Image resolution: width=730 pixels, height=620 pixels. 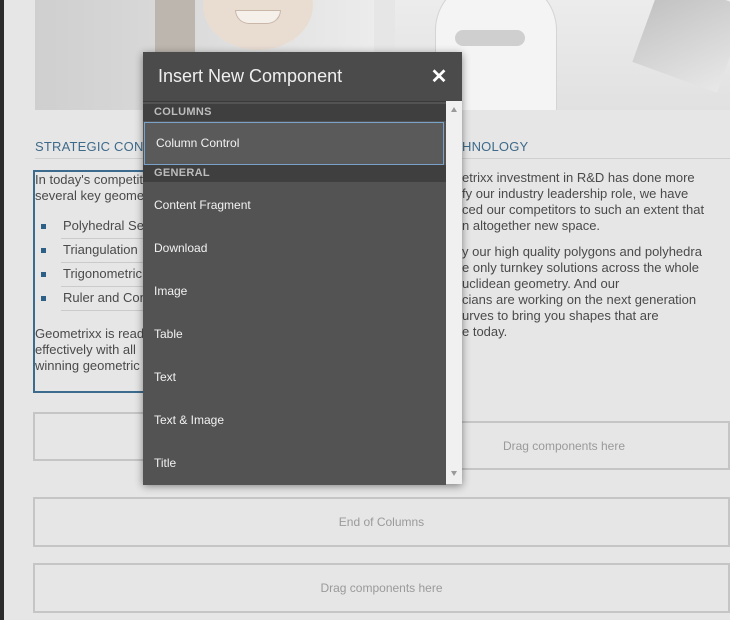 What do you see at coordinates (294, 420) in the screenshot?
I see `component-item-text-image: Text & Image` at bounding box center [294, 420].